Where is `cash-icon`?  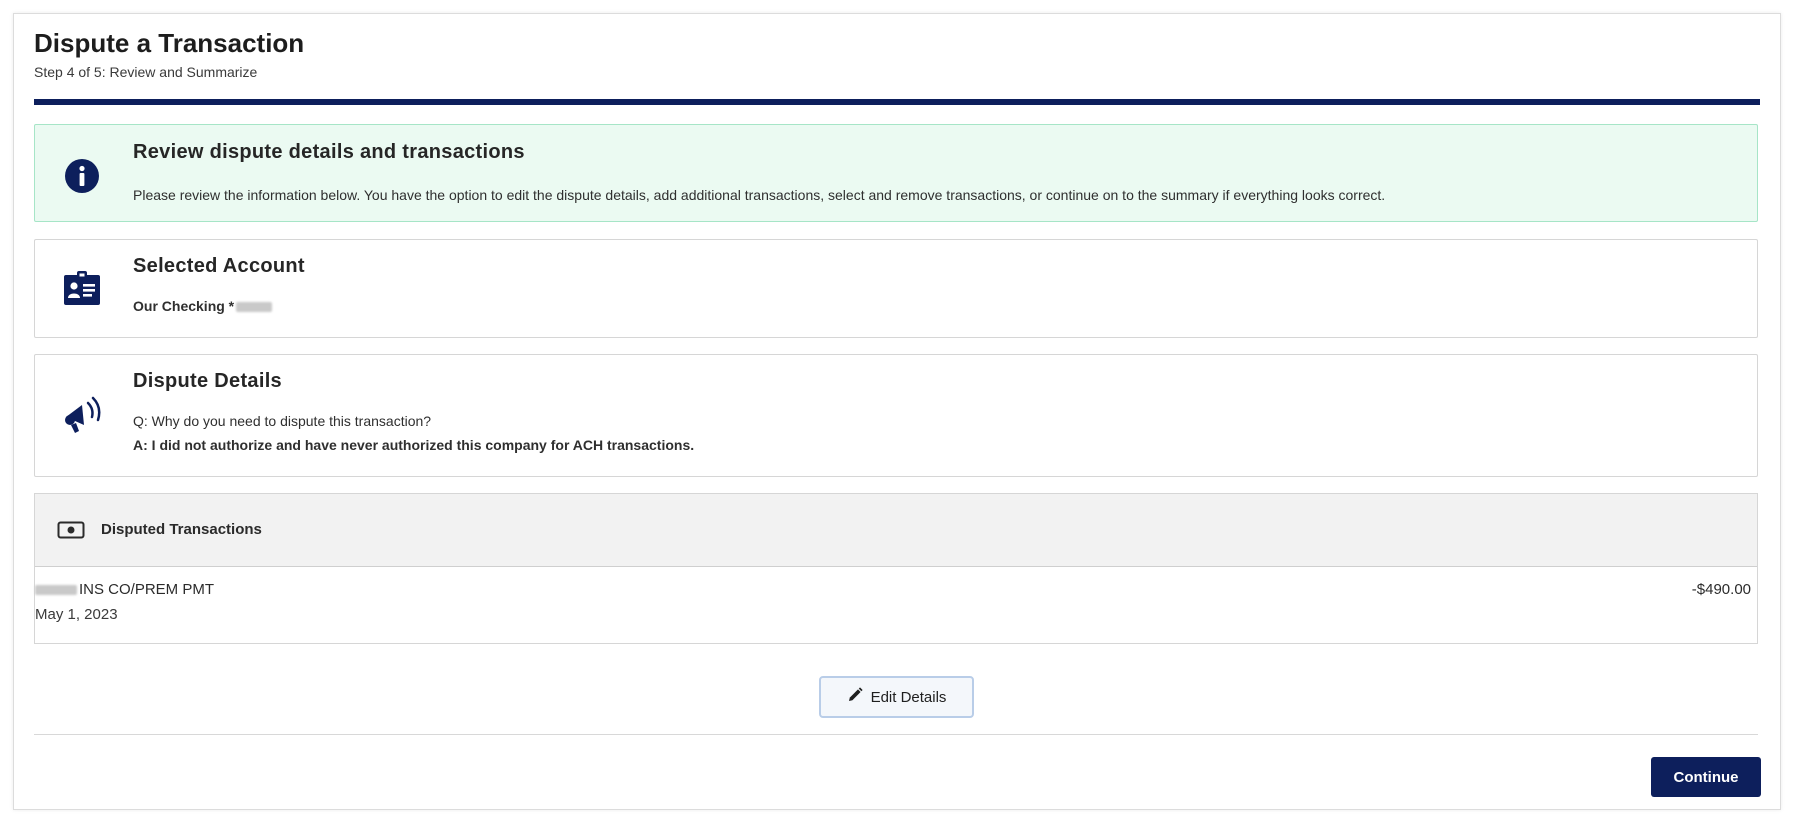 cash-icon is located at coordinates (71, 532).